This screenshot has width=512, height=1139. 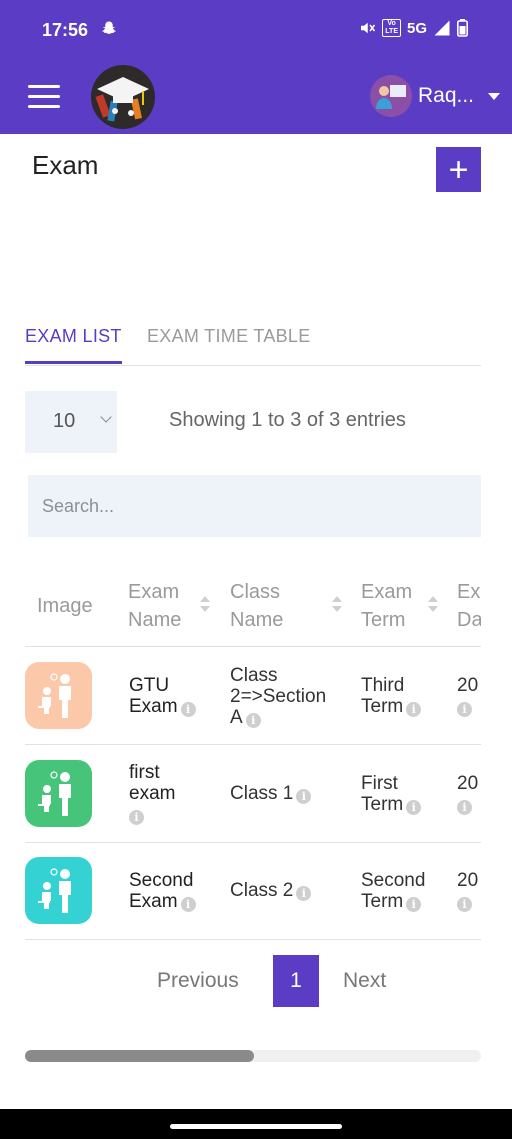 What do you see at coordinates (296, 981) in the screenshot?
I see `page-1-button: 1` at bounding box center [296, 981].